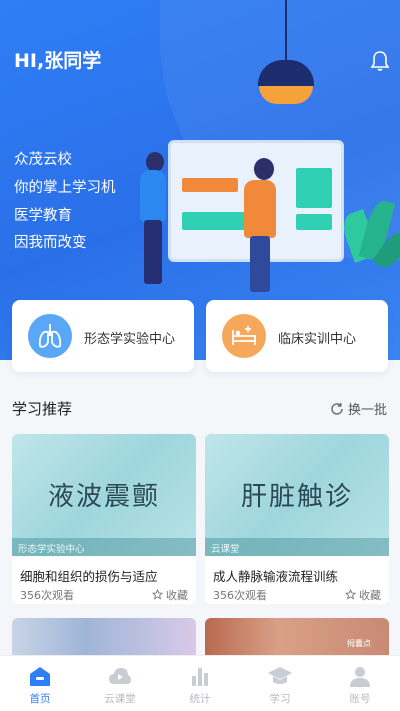 This screenshot has width=400, height=711. What do you see at coordinates (43, 216) in the screenshot?
I see `slogan-line-3: 医学教育` at bounding box center [43, 216].